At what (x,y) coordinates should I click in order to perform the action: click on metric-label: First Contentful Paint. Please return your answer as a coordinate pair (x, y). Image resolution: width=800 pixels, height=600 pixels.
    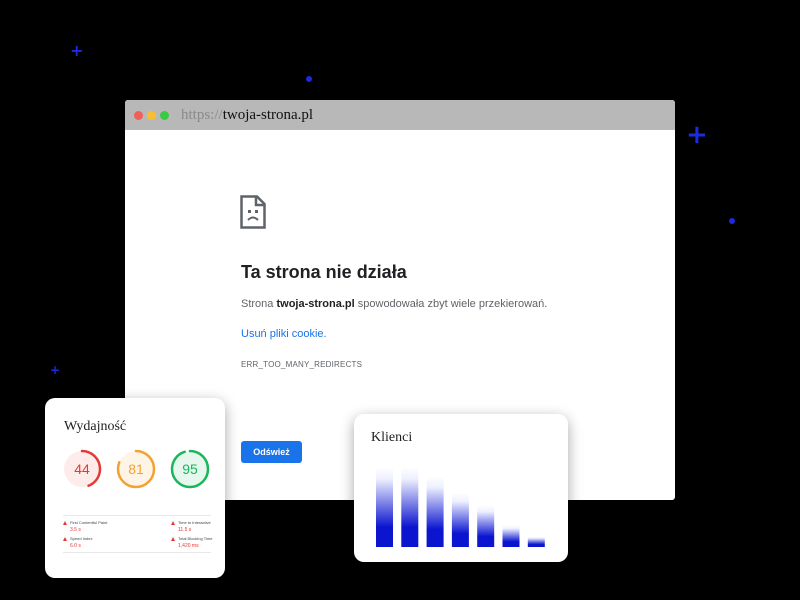
    Looking at the image, I should click on (89, 522).